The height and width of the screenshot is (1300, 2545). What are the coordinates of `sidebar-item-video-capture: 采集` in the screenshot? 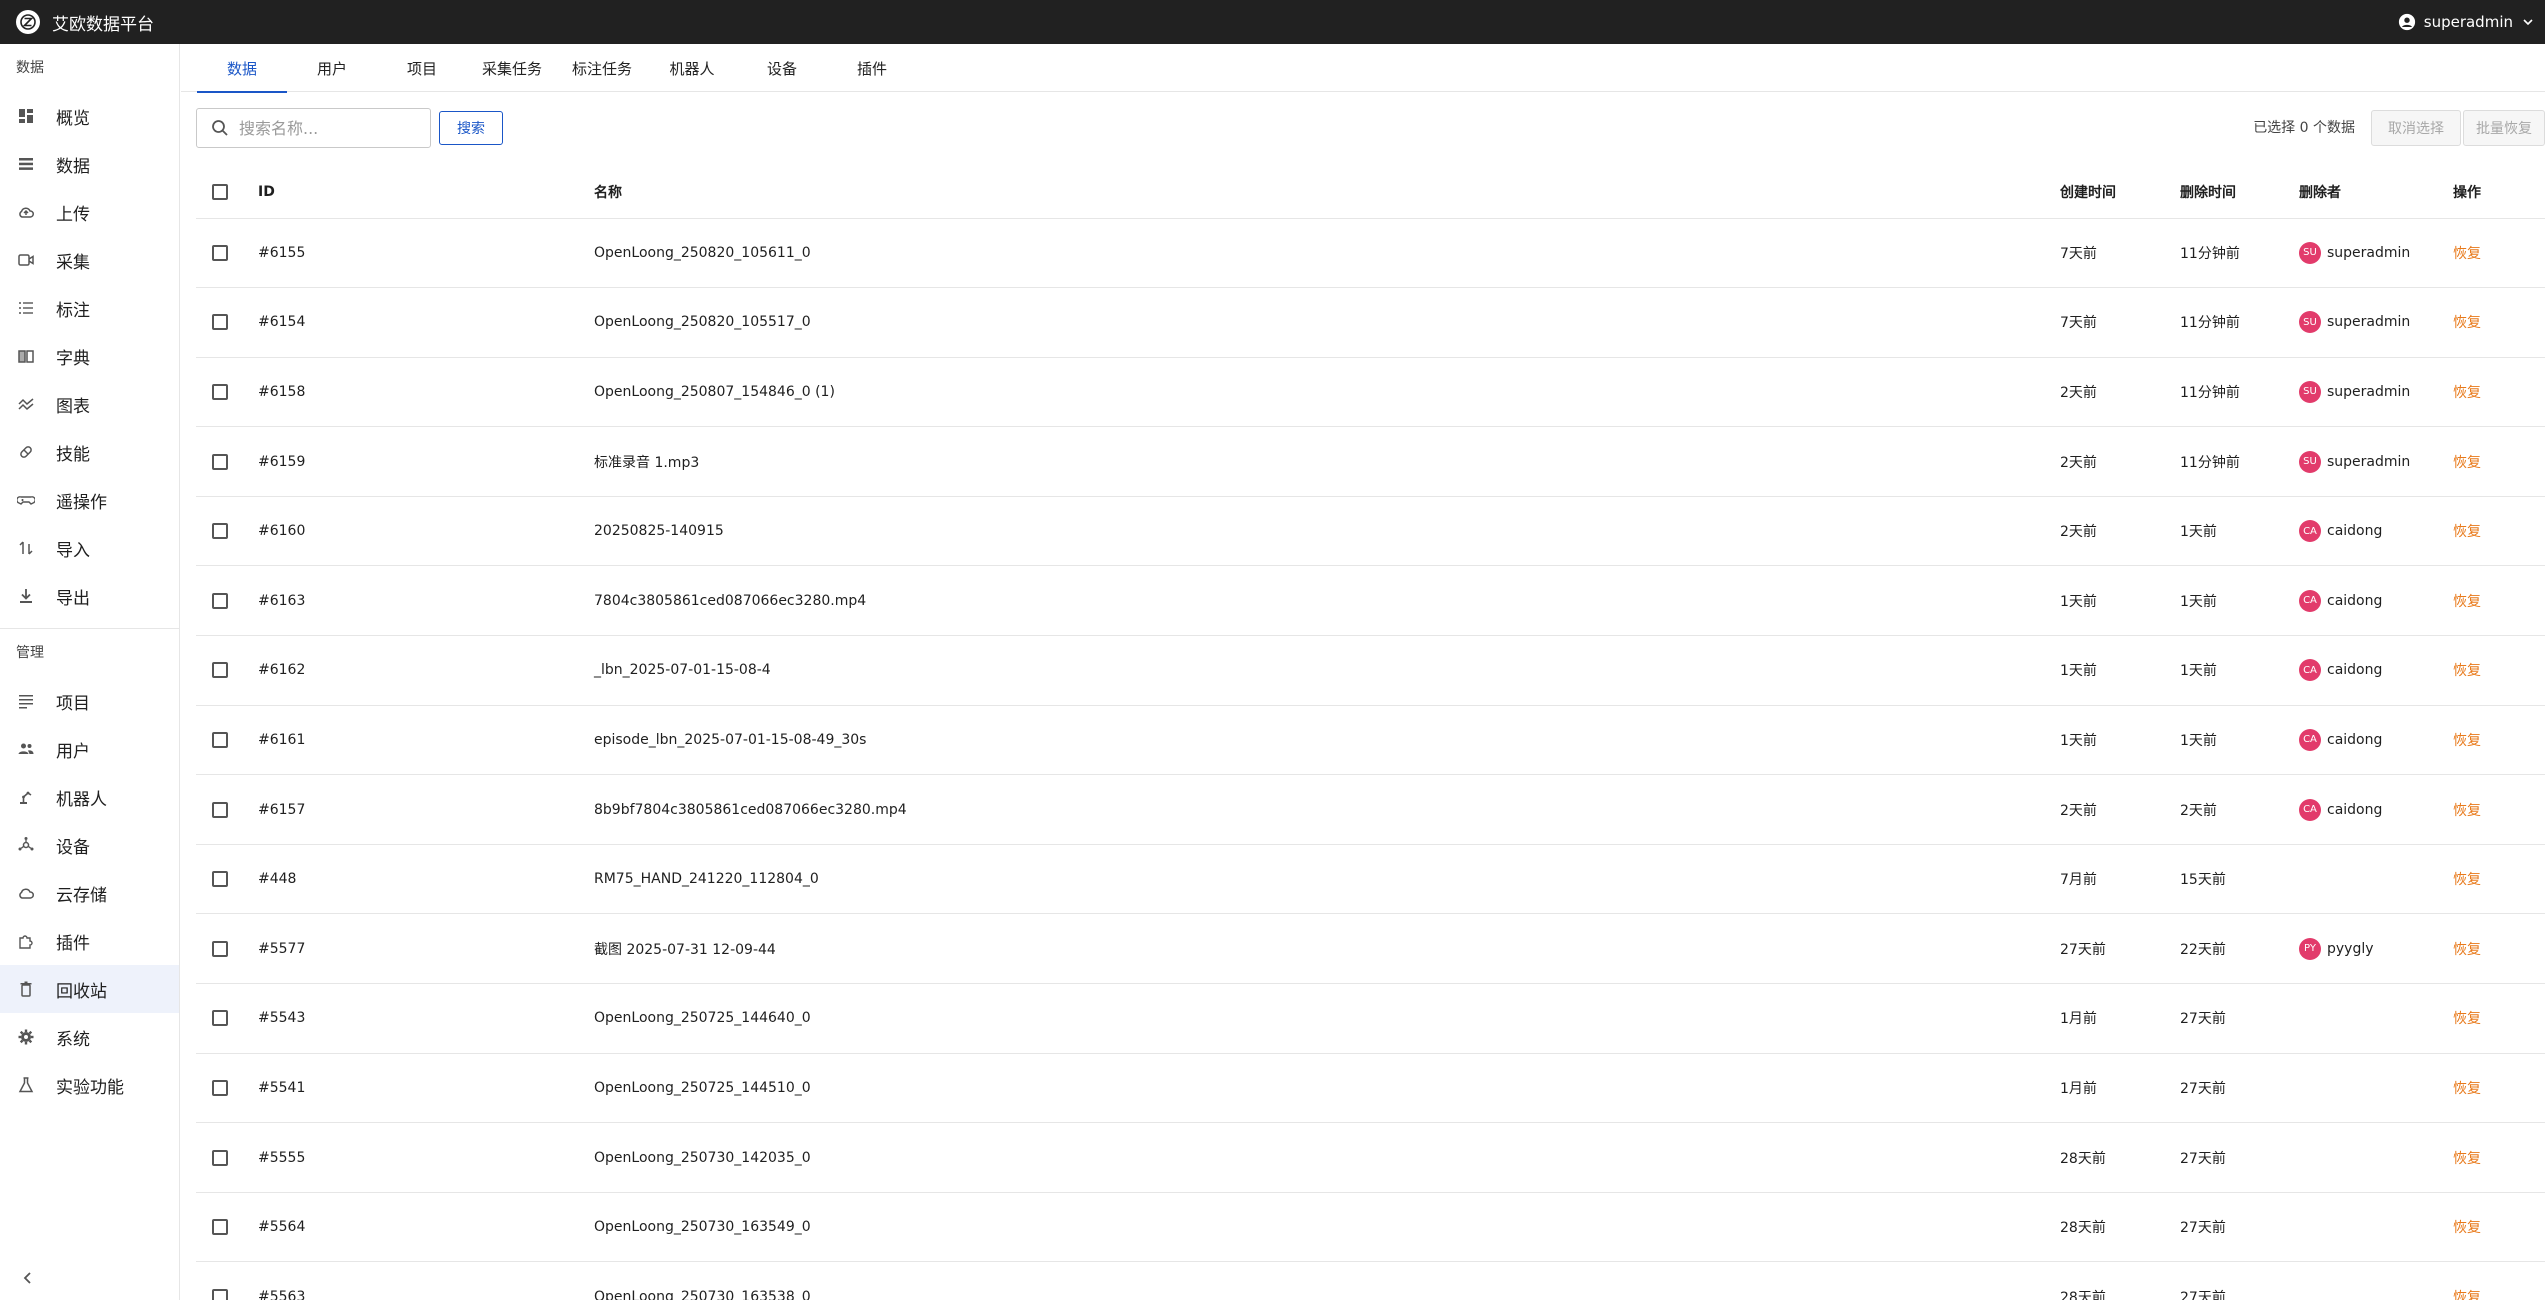 It's located at (89, 260).